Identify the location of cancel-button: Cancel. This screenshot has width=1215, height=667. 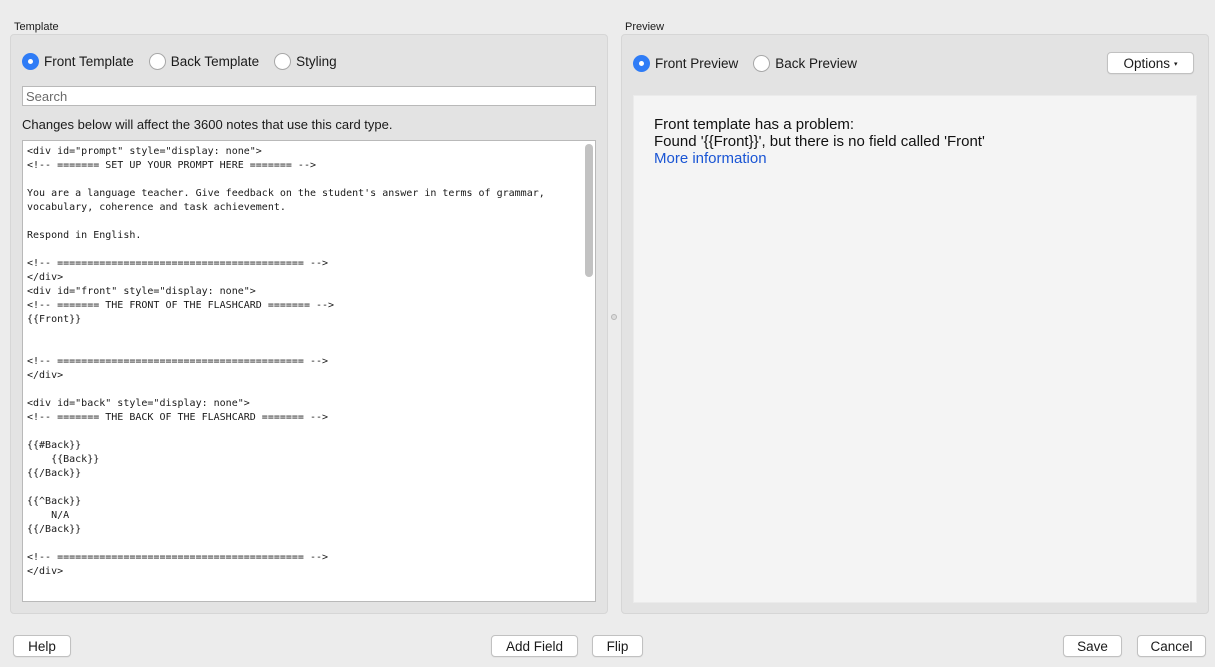
(1171, 646).